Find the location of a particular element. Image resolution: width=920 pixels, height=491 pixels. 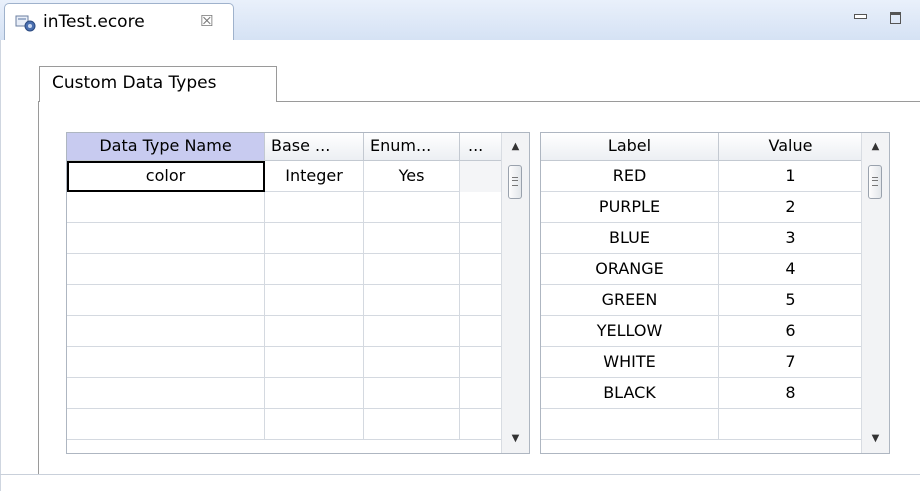

minimize-icon is located at coordinates (860, 18).